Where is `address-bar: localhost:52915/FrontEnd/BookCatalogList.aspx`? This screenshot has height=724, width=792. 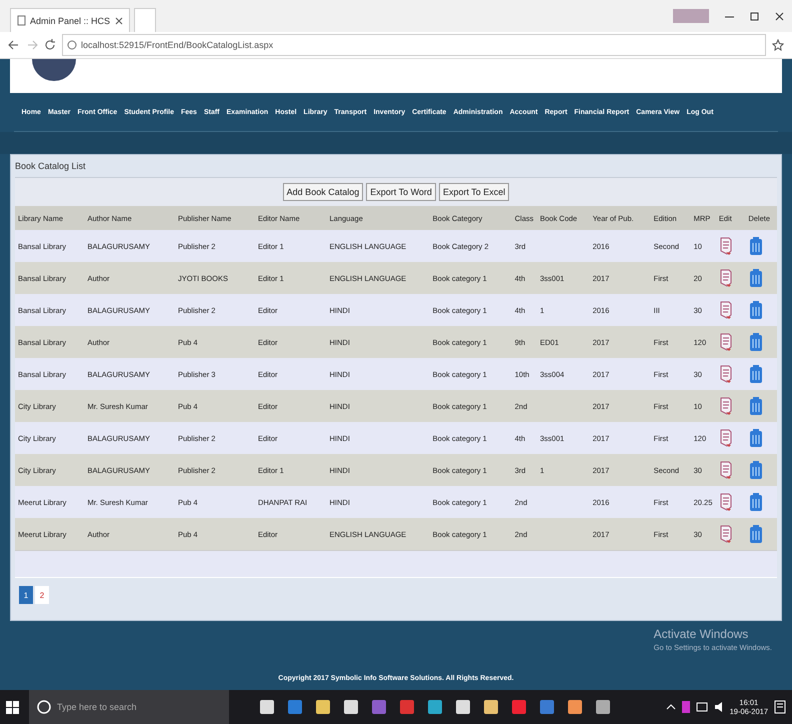 address-bar: localhost:52915/FrontEnd/BookCatalogList.aspx is located at coordinates (414, 45).